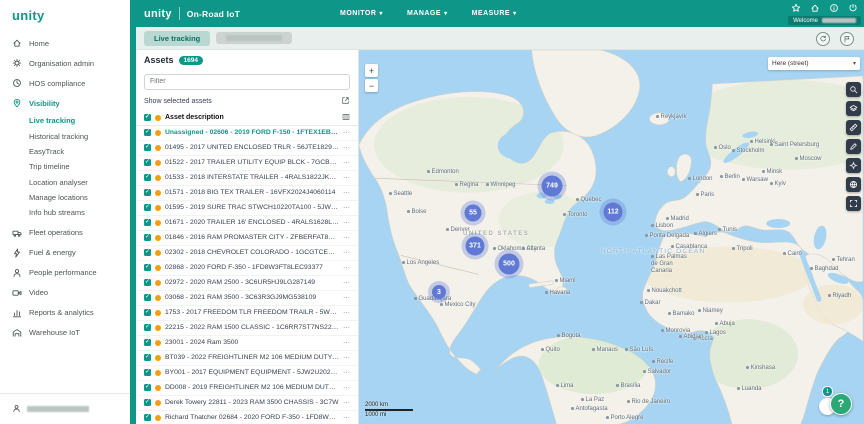 Image resolution: width=864 pixels, height=424 pixels. What do you see at coordinates (79, 212) in the screenshot?
I see `sidebar-item-info-hub-streams: Info hub streams` at bounding box center [79, 212].